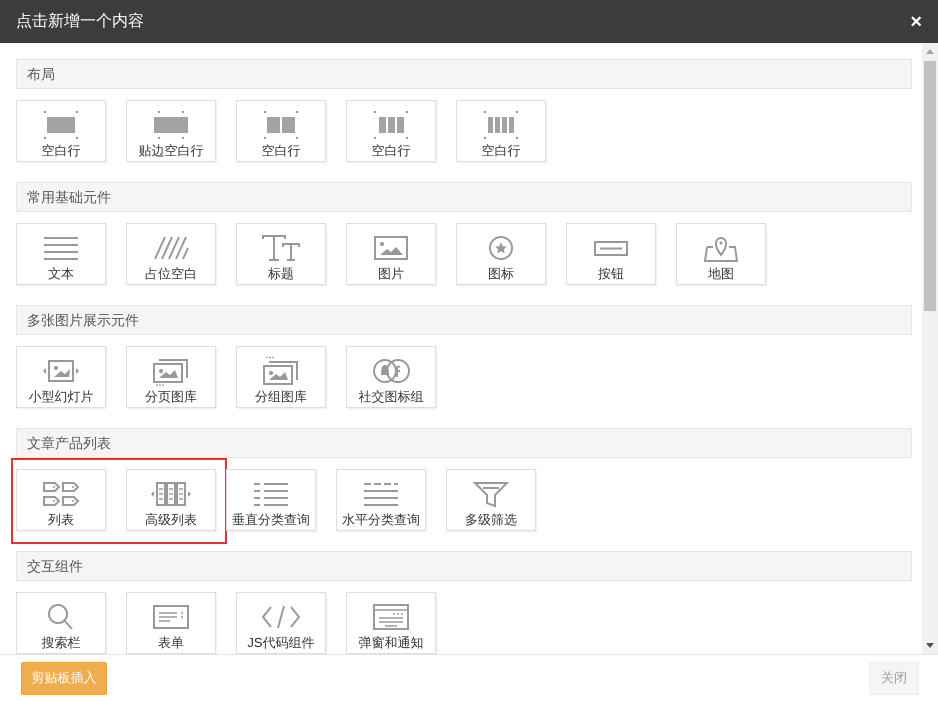  I want to click on section-title: 多张图片展示元件, so click(83, 320).